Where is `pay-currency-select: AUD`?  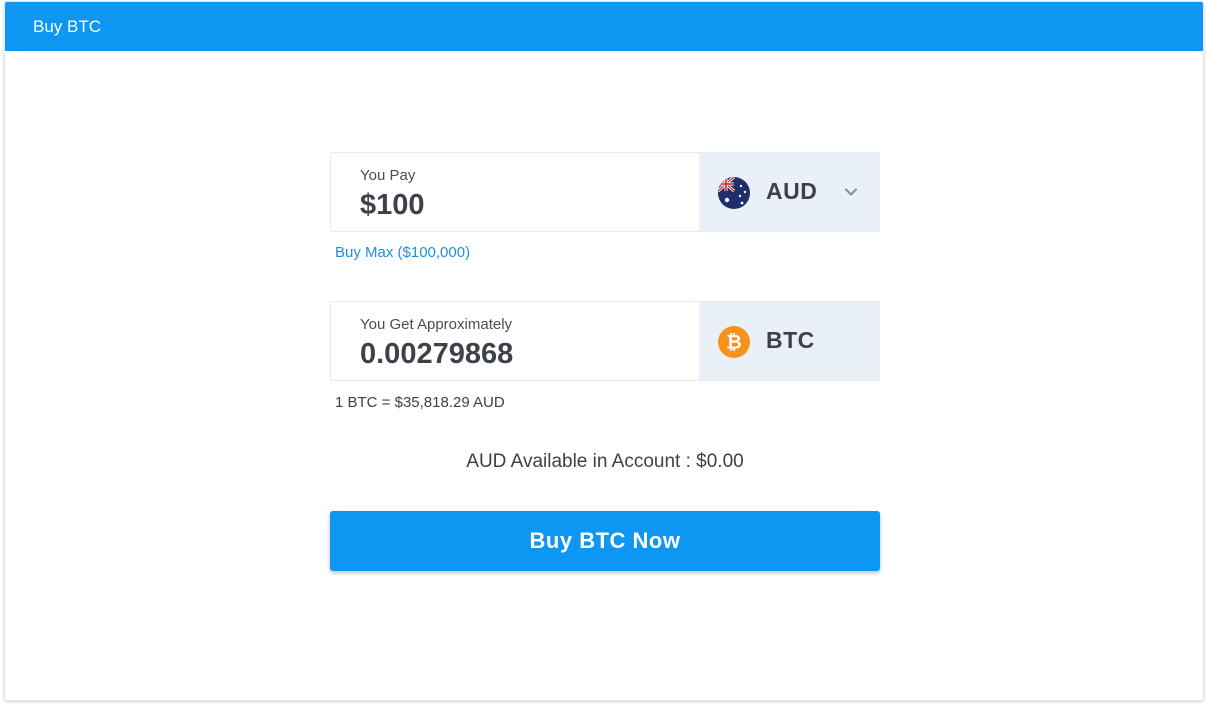
pay-currency-select: AUD is located at coordinates (789, 192).